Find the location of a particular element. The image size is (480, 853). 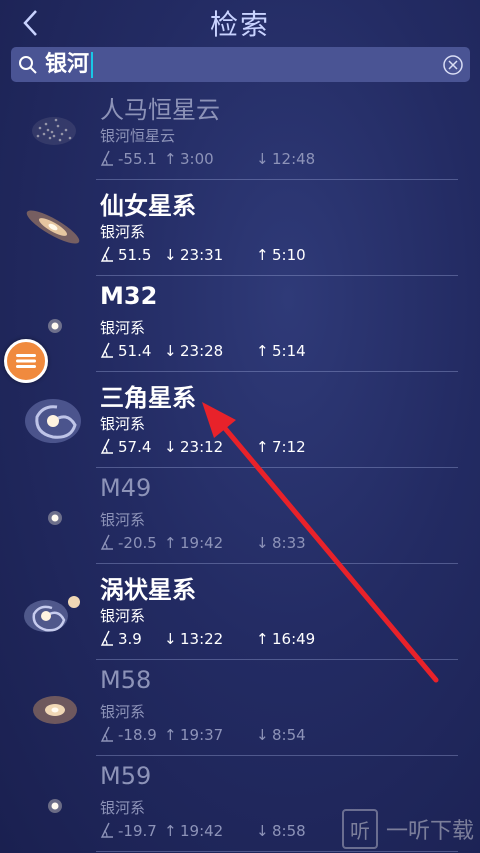

watermark-logo: 听 is located at coordinates (359, 829).